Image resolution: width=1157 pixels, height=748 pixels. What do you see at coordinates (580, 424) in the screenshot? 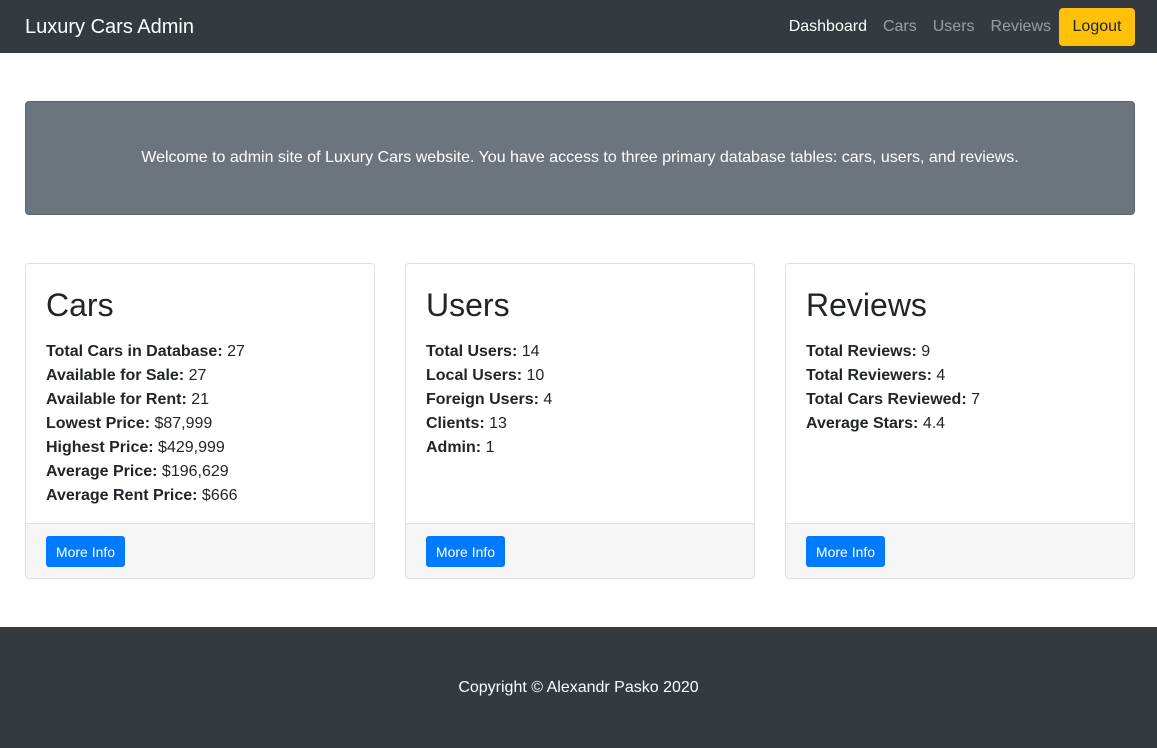
I see `stat-clients: Clients: 13` at bounding box center [580, 424].